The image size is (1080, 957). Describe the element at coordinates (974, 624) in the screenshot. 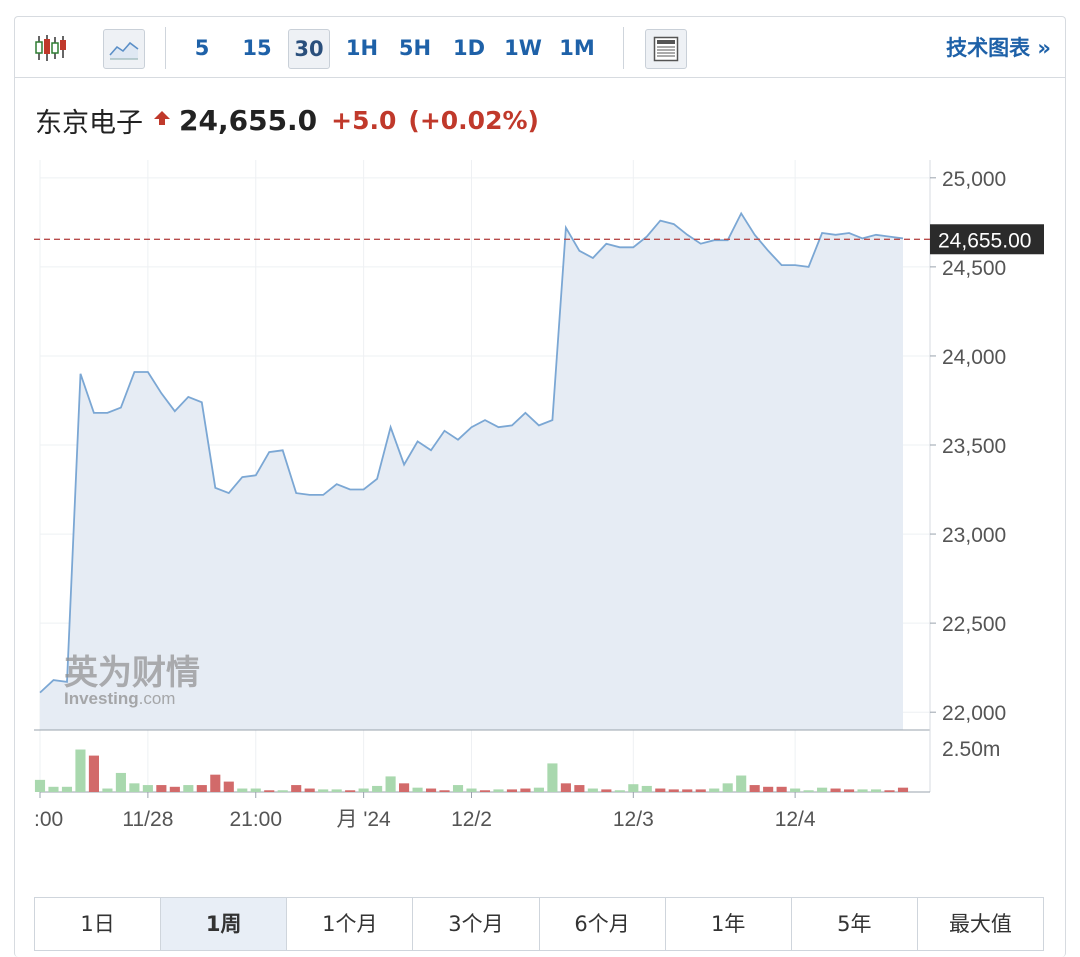

I see `y-tick-label: 22,500` at that location.